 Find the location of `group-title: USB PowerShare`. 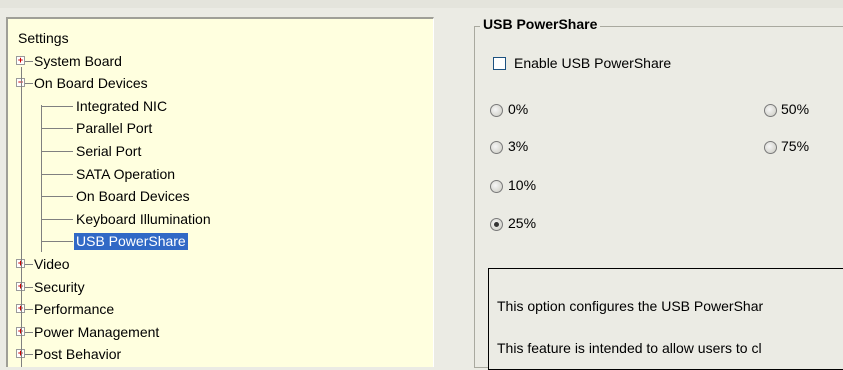

group-title: USB PowerShare is located at coordinates (540, 24).